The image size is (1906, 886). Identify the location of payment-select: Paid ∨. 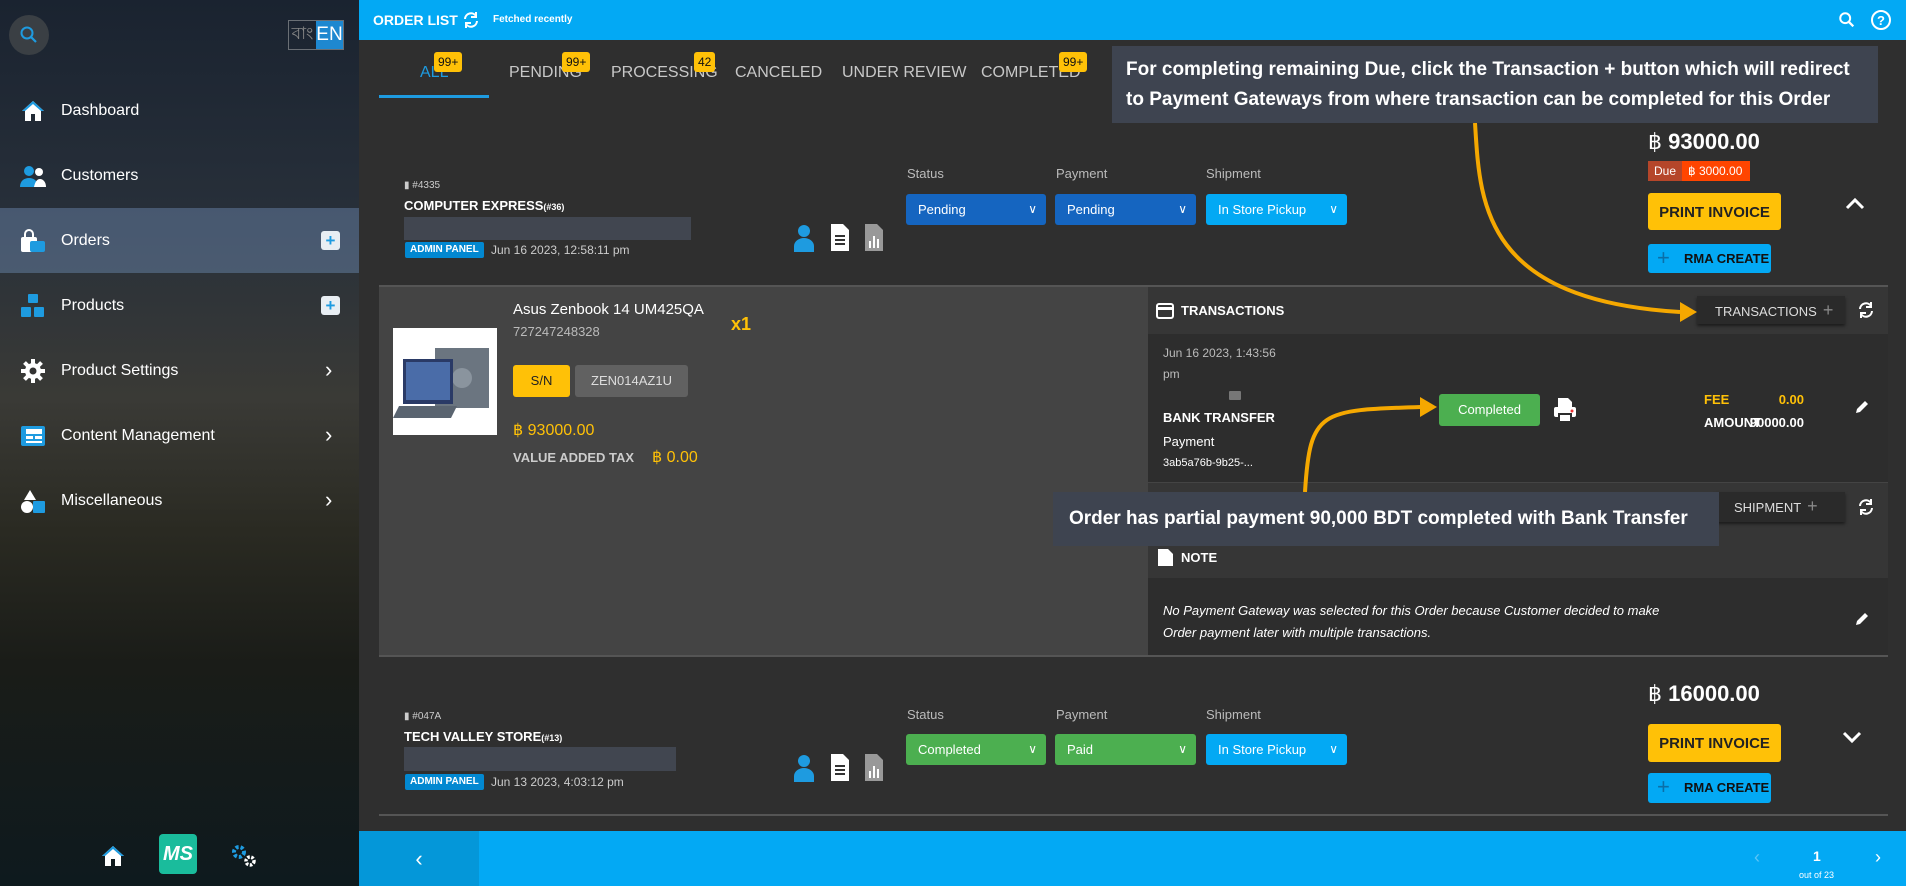
(1125, 749).